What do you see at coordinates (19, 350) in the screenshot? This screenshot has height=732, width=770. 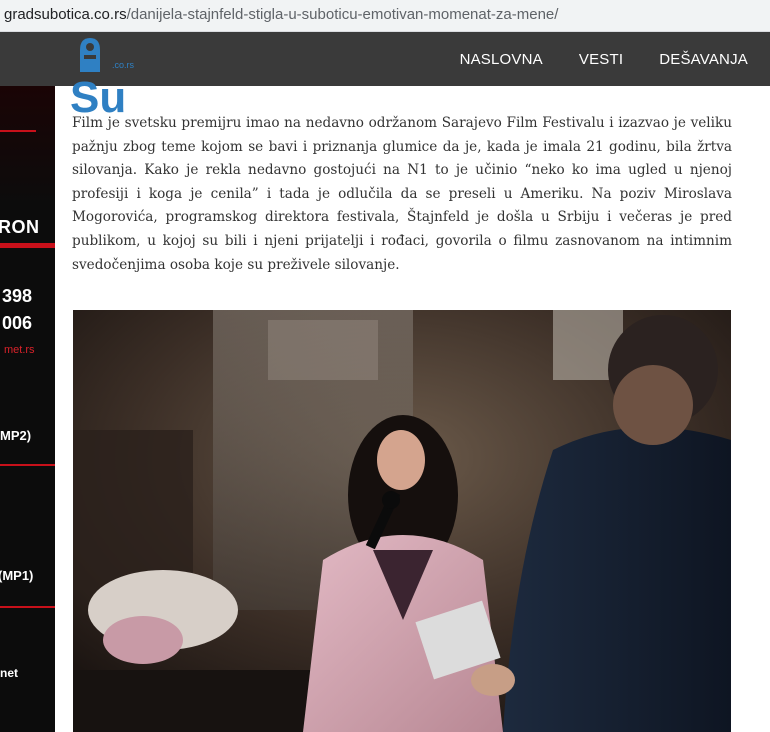 I see `ad-link-fragment: met.rs` at bounding box center [19, 350].